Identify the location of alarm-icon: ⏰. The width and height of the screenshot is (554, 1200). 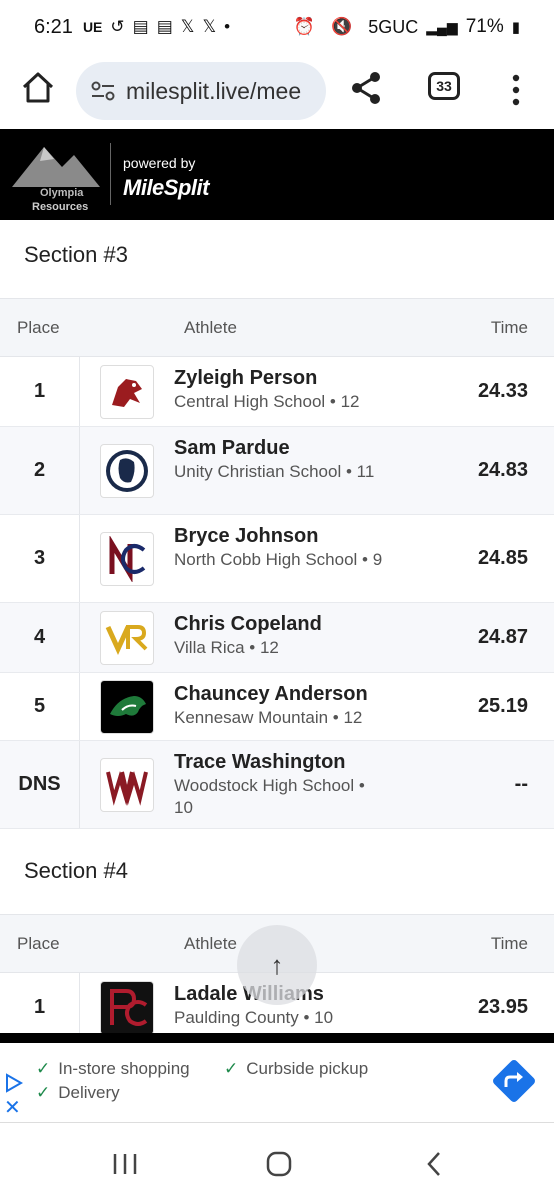
(304, 26).